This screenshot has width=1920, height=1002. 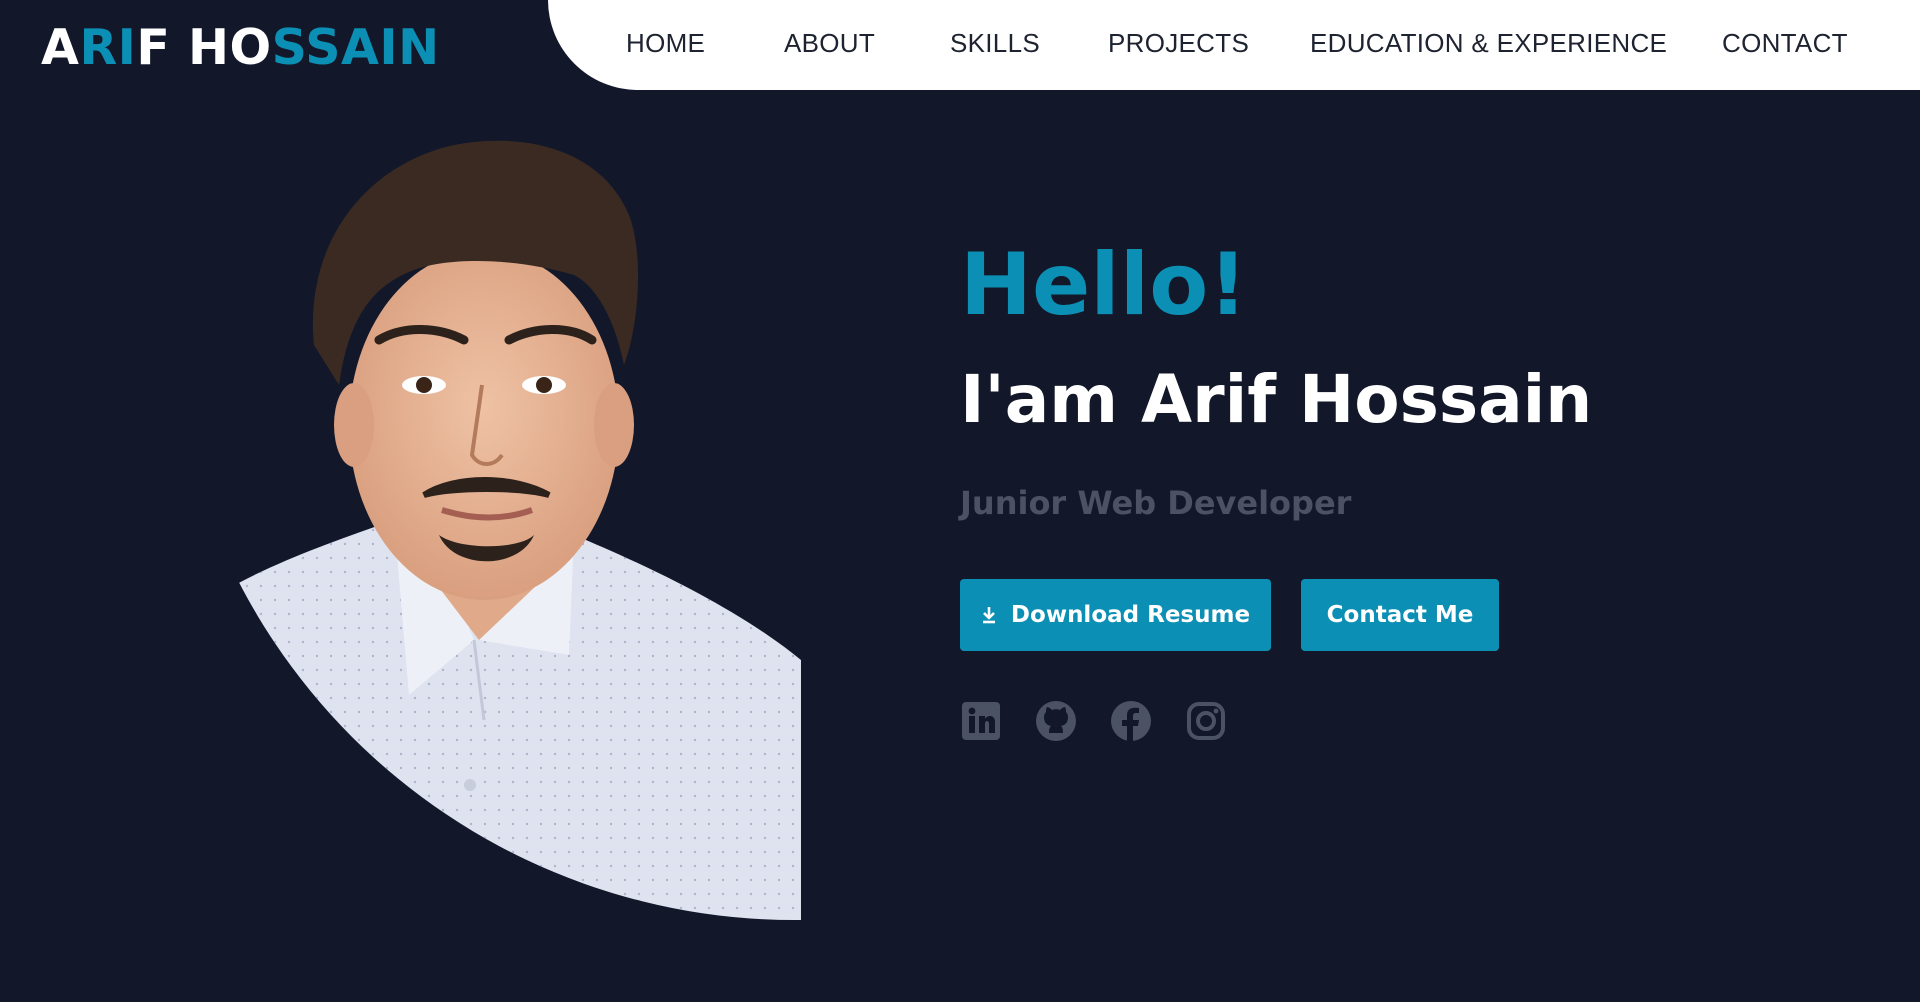 What do you see at coordinates (1104, 285) in the screenshot?
I see `hero-greeting: Hello!` at bounding box center [1104, 285].